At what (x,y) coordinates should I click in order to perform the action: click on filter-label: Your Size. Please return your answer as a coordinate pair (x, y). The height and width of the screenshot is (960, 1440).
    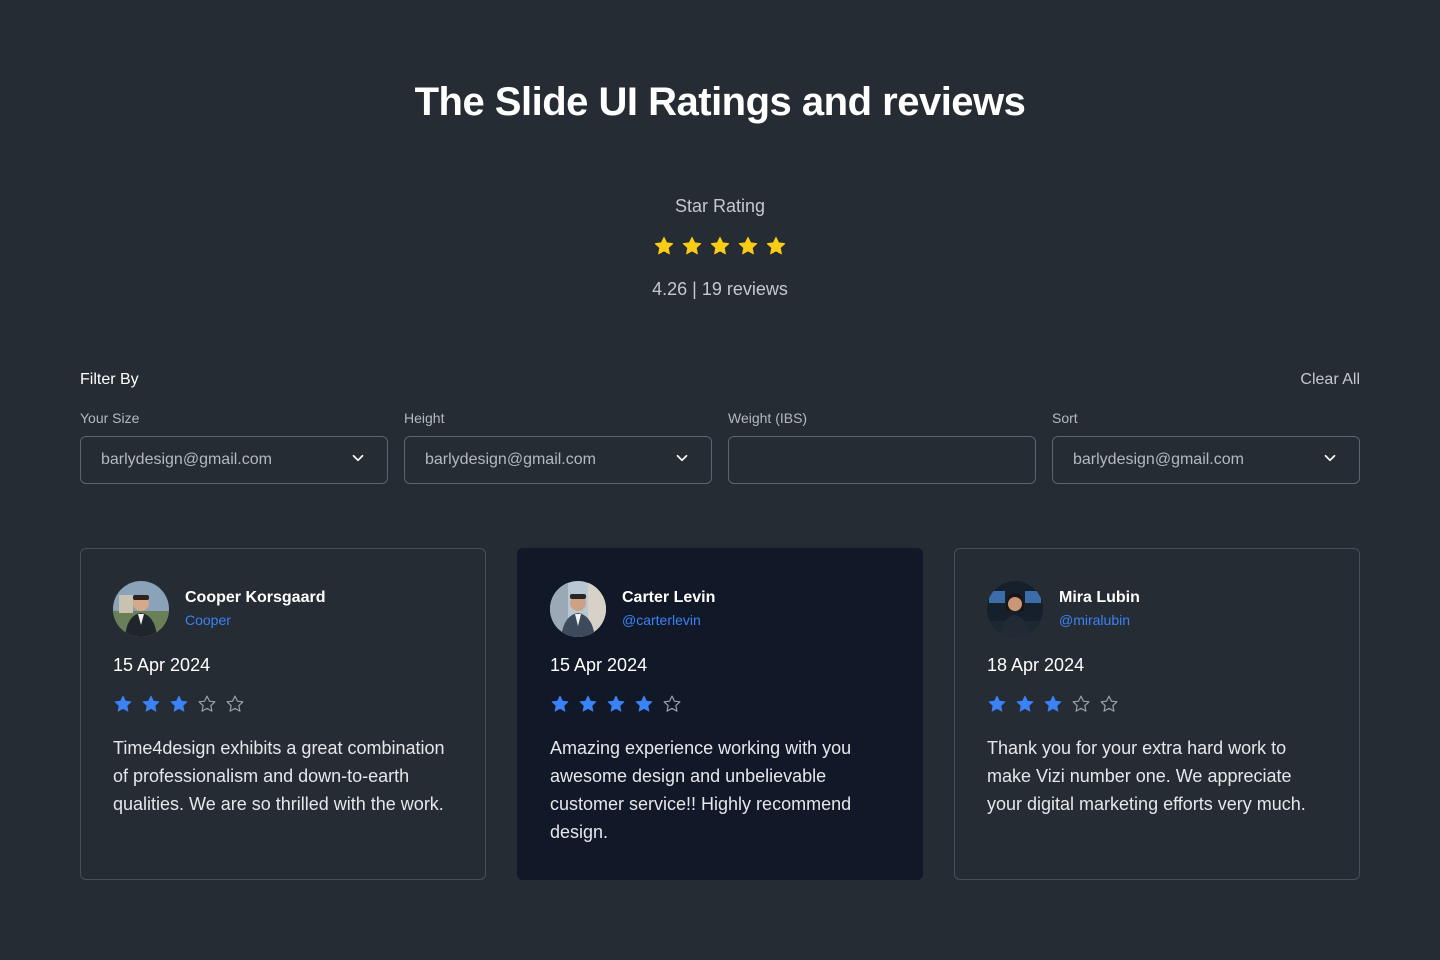
    Looking at the image, I should click on (110, 418).